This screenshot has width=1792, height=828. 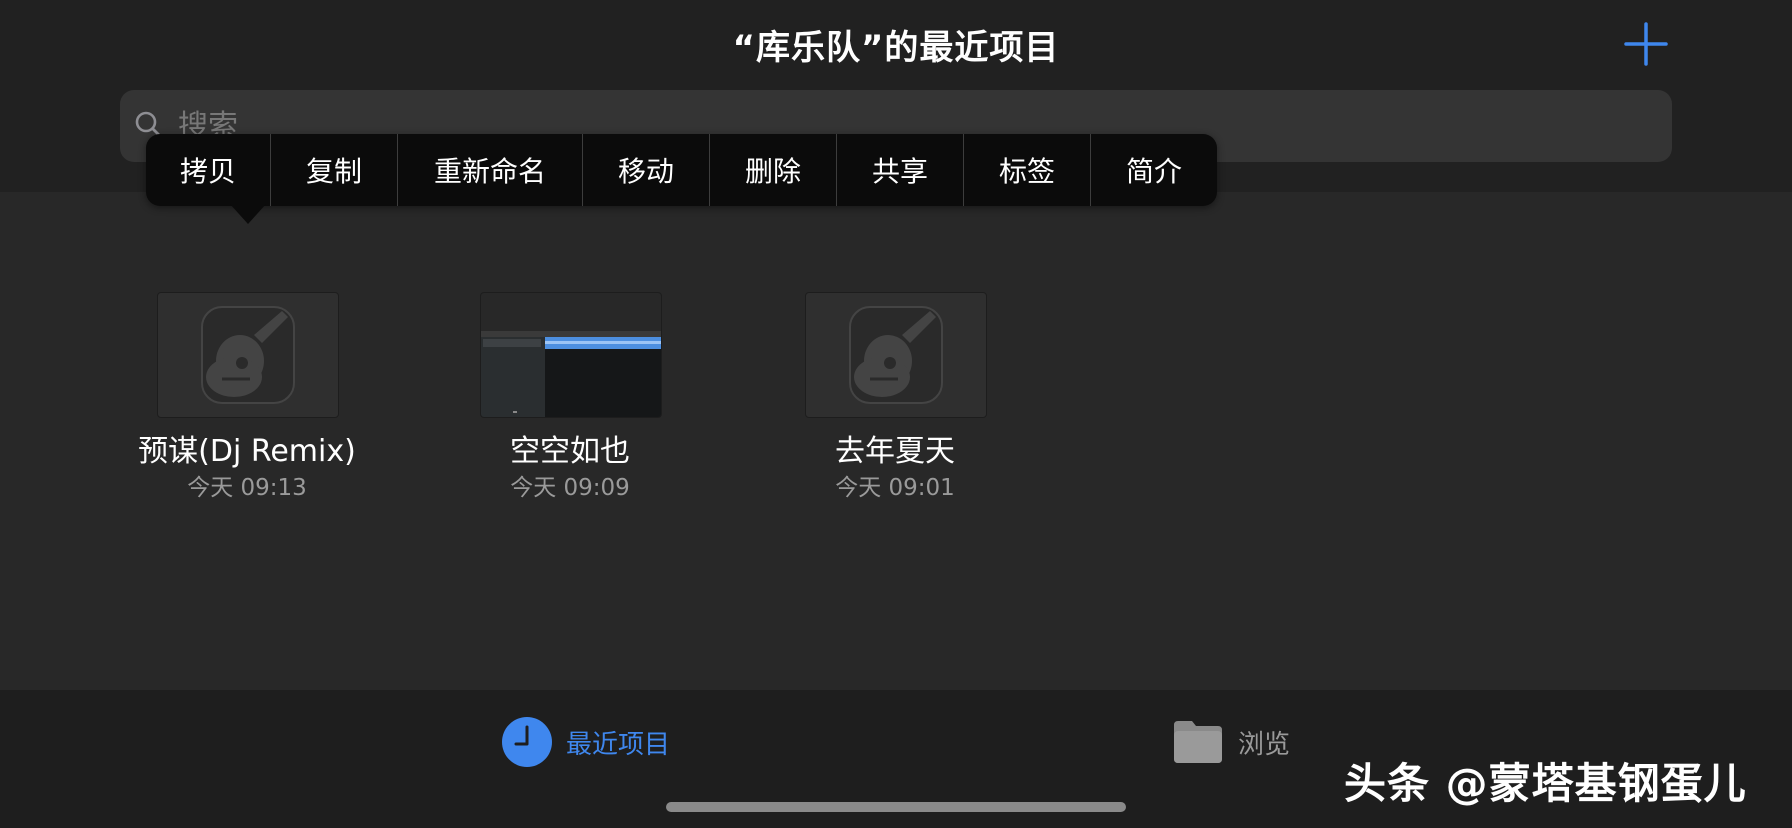 I want to click on context-menu: 拷贝 复制 重新命名 移动 删除 共享 标签 简介, so click(x=681, y=170).